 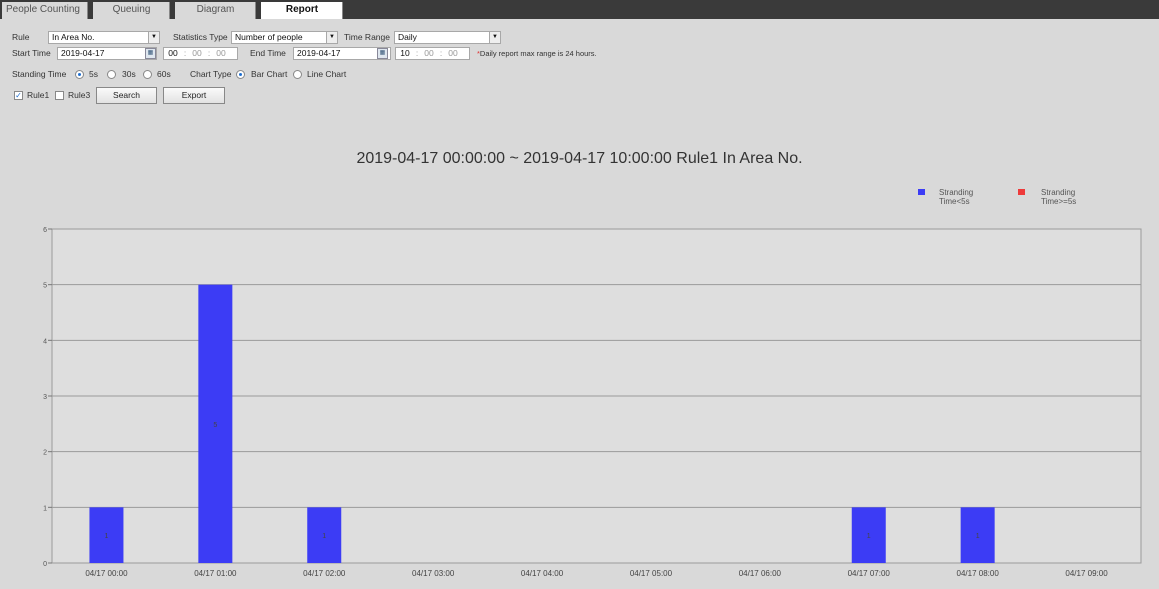 I want to click on daily-range-note: *Daily report max range is 24 hours., so click(x=537, y=53).